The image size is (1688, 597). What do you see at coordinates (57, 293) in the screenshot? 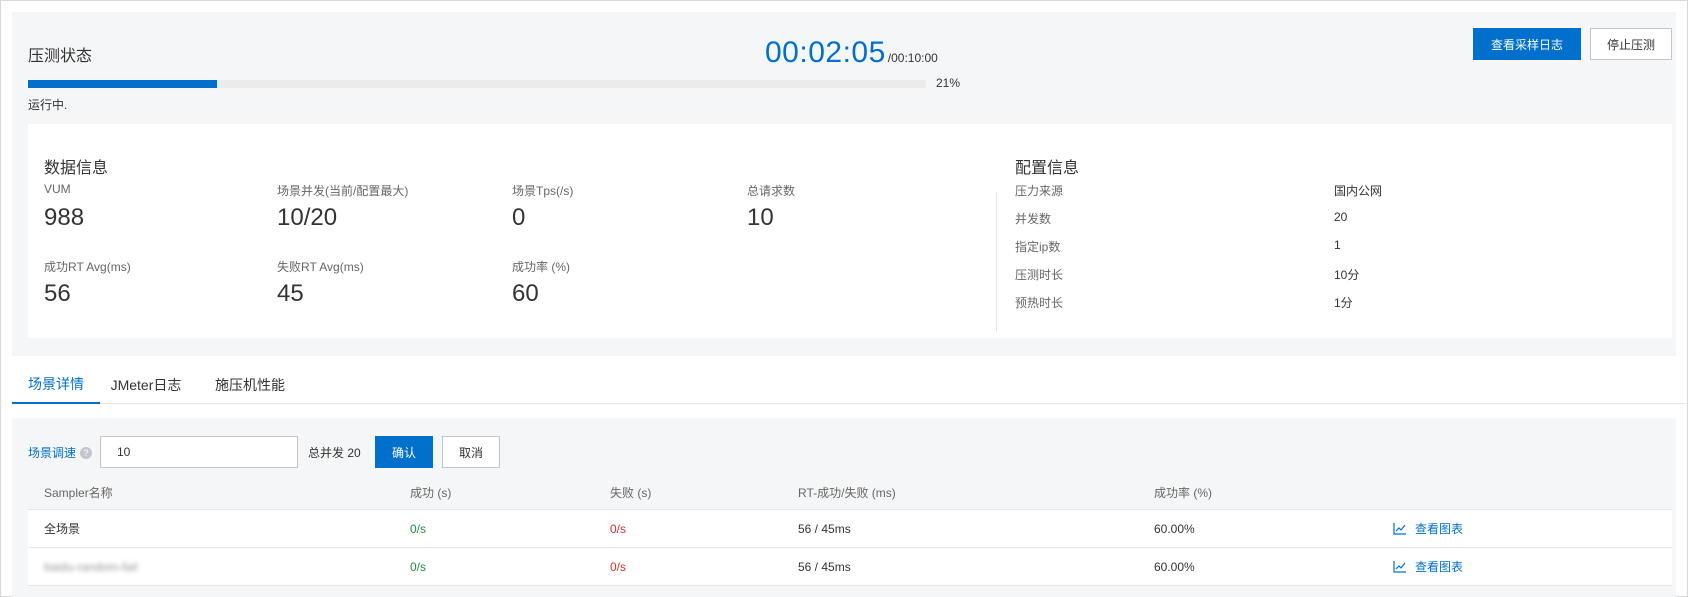
I see `metric-value-success-rt: 56` at bounding box center [57, 293].